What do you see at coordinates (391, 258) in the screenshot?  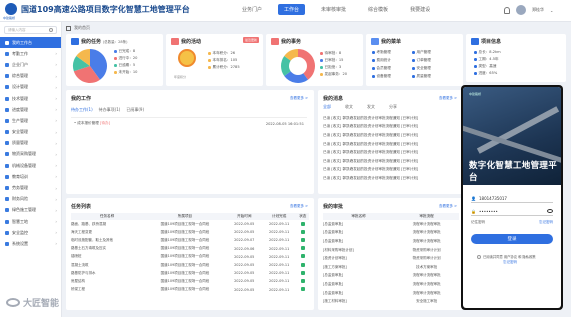 I see `table-row: [投资计划审批] 物资采购审计计划` at bounding box center [391, 258].